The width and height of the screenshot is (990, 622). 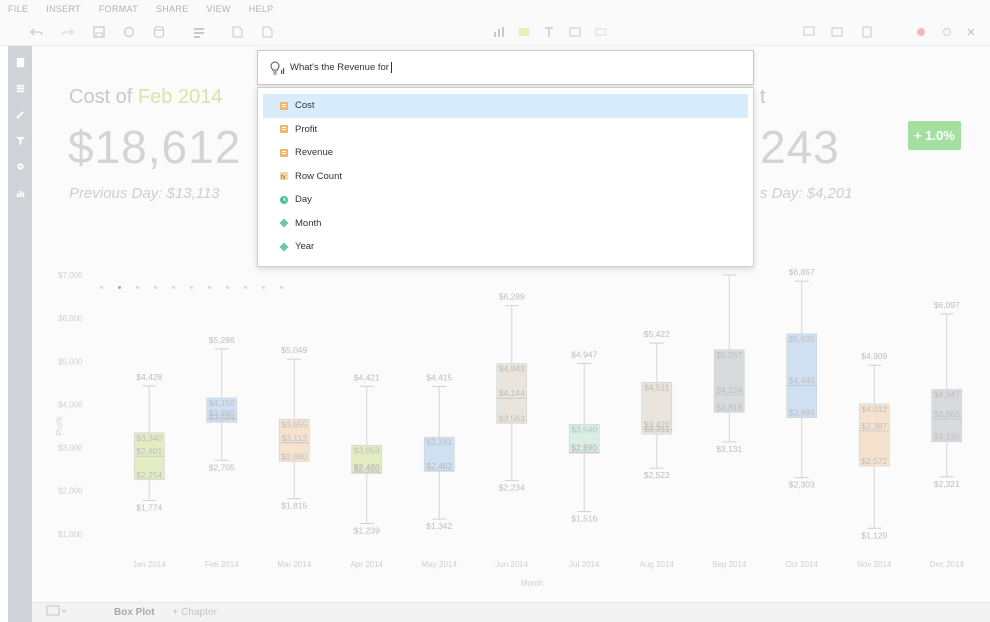 What do you see at coordinates (63, 9) in the screenshot?
I see `menu-insert: INSERT` at bounding box center [63, 9].